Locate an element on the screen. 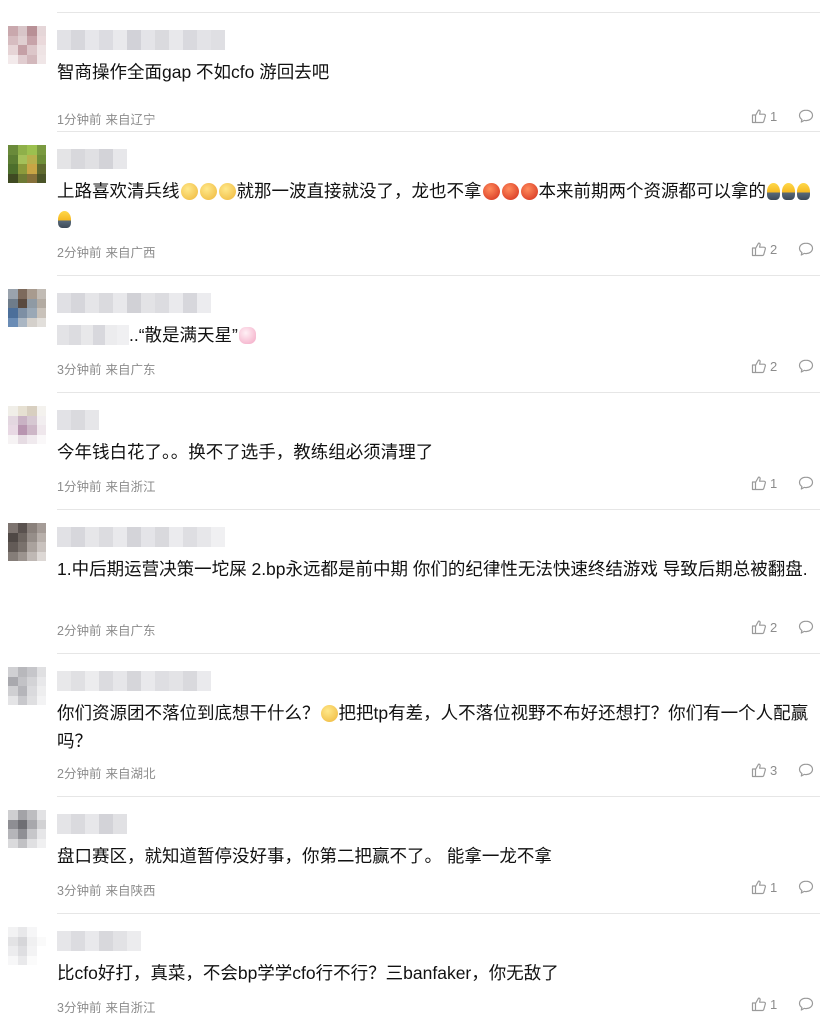  comment-text-segment: 智商操作全面gap 不如cfo 游回去吧 is located at coordinates (193, 72).